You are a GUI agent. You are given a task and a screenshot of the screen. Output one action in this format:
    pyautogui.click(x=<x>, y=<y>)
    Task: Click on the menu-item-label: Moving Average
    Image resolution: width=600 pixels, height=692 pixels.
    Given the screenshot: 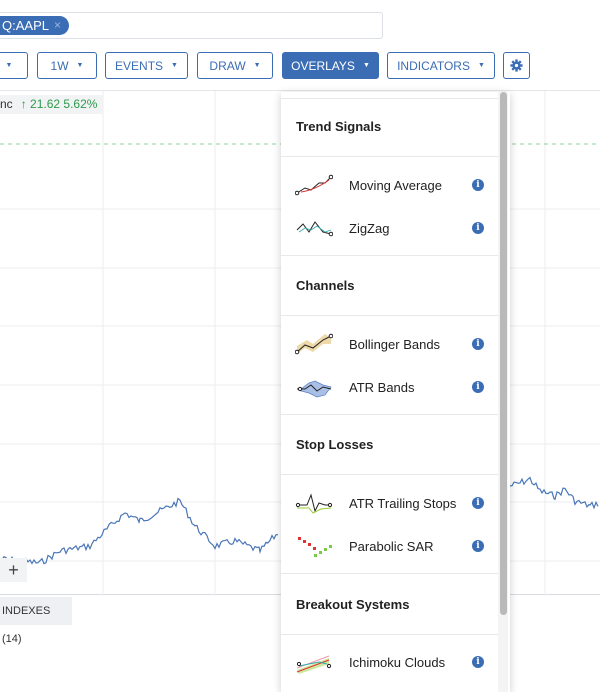 What is the action you would take?
    pyautogui.click(x=395, y=185)
    